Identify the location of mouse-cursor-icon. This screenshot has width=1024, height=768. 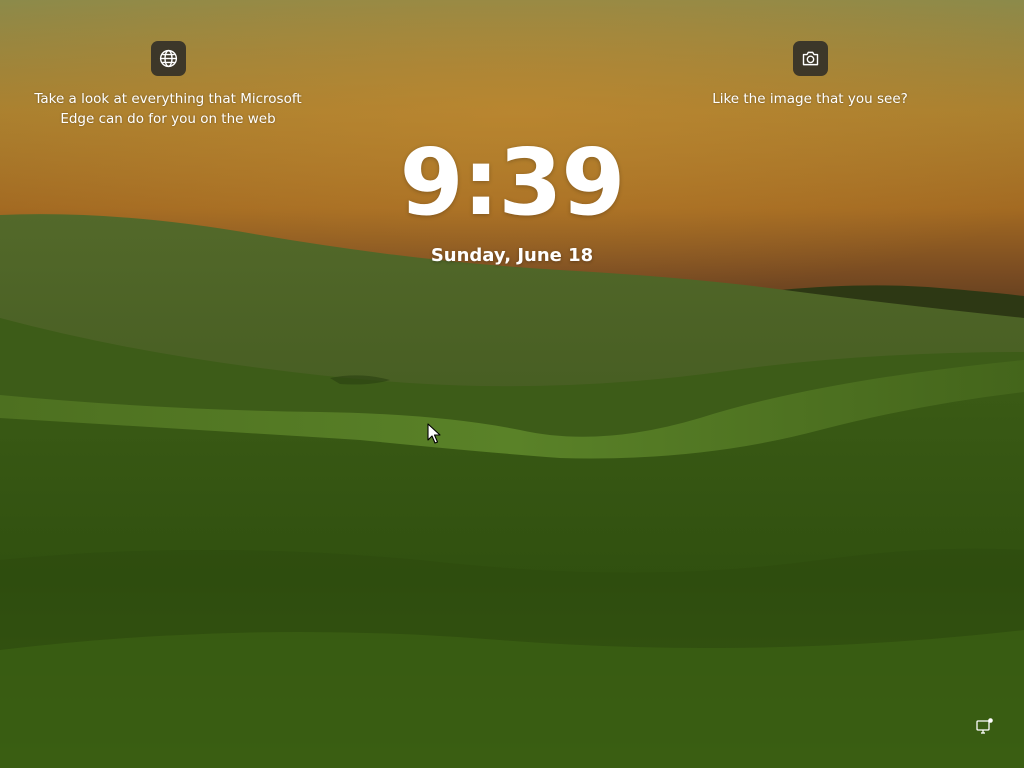
(434, 434).